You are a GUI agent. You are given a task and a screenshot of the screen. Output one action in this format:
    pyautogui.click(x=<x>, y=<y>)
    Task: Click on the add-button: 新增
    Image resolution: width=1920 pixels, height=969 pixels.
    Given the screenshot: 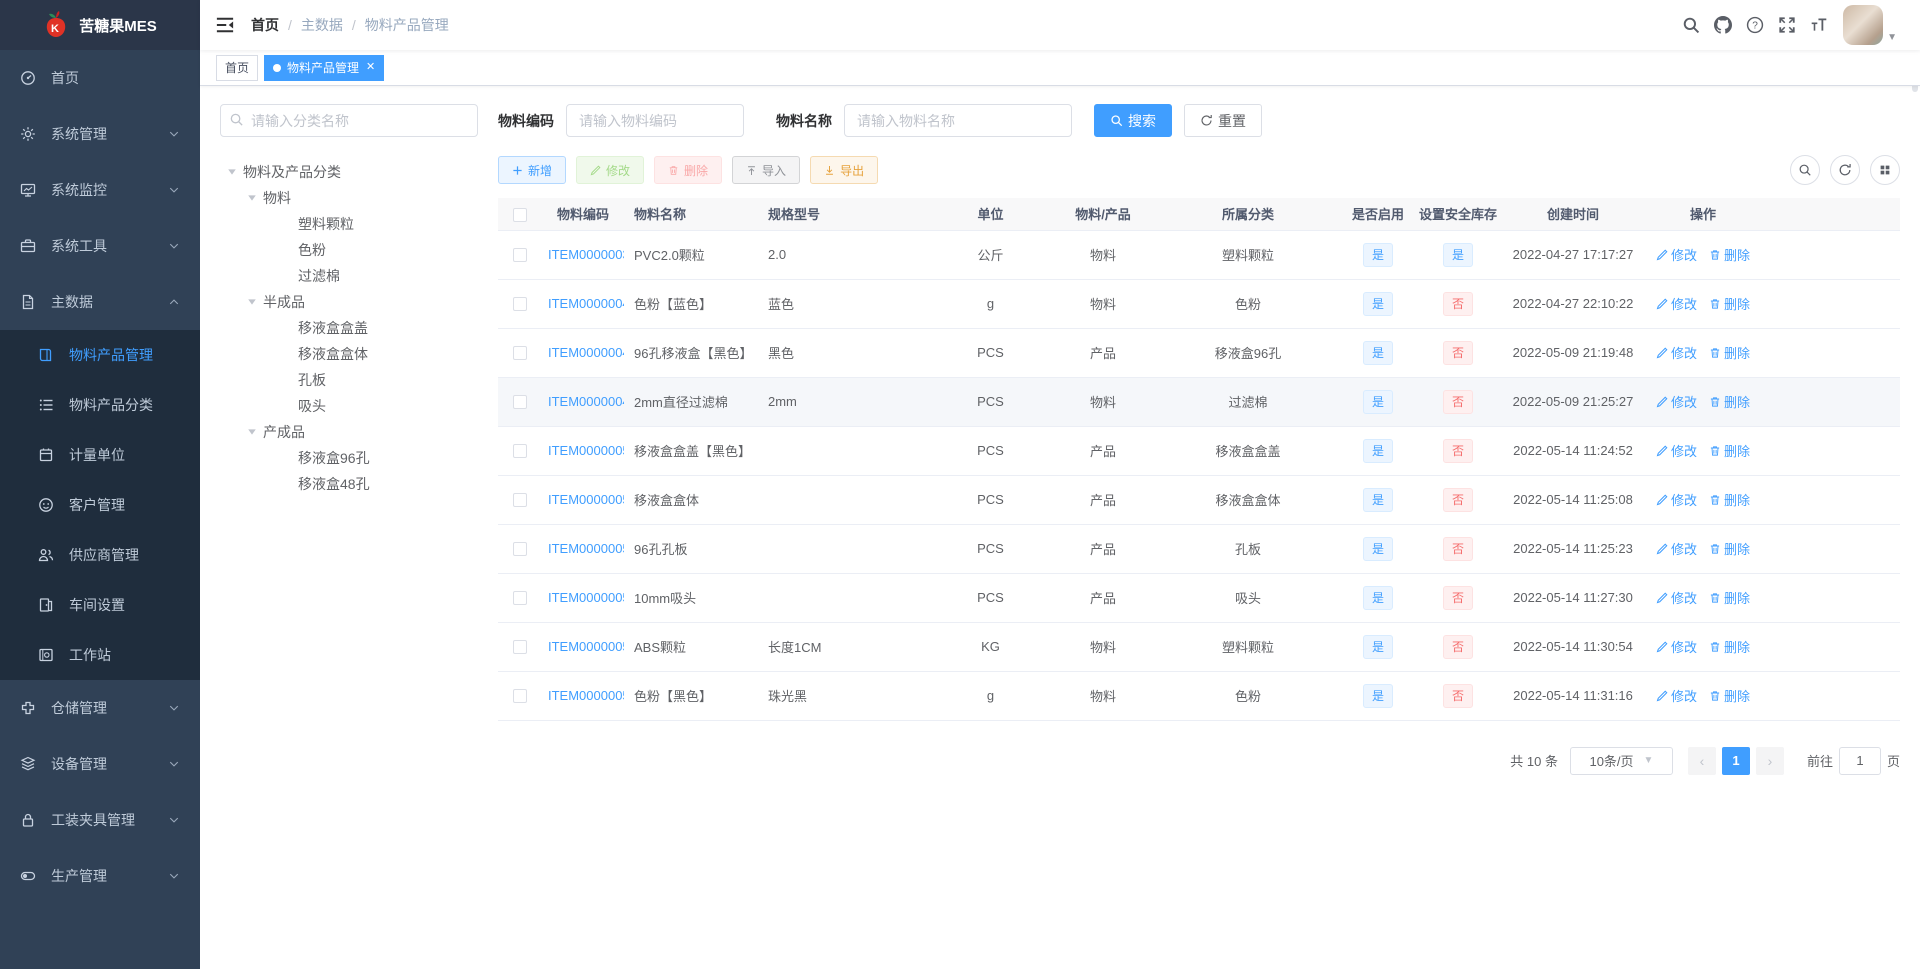 What is the action you would take?
    pyautogui.click(x=532, y=170)
    